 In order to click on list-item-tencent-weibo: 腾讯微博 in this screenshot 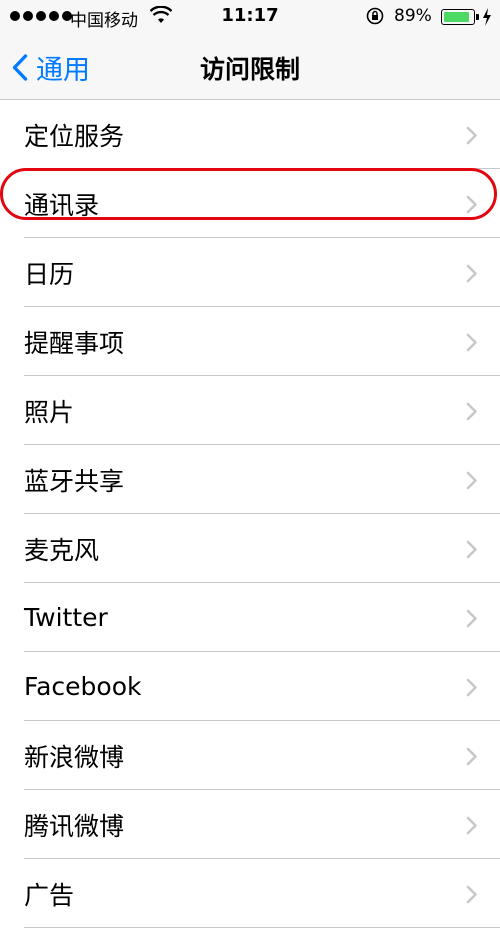, I will do `click(250, 824)`.